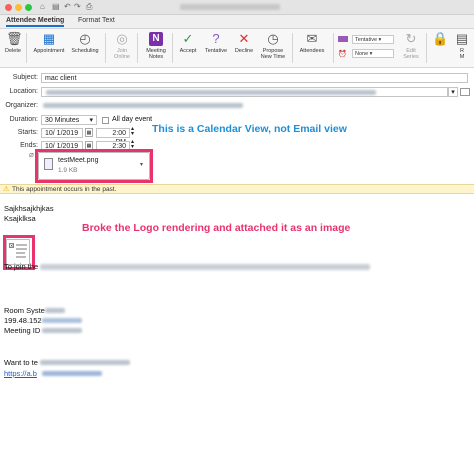 This screenshot has width=474, height=457. I want to click on decline-button: ✕ Decline, so click(244, 43).